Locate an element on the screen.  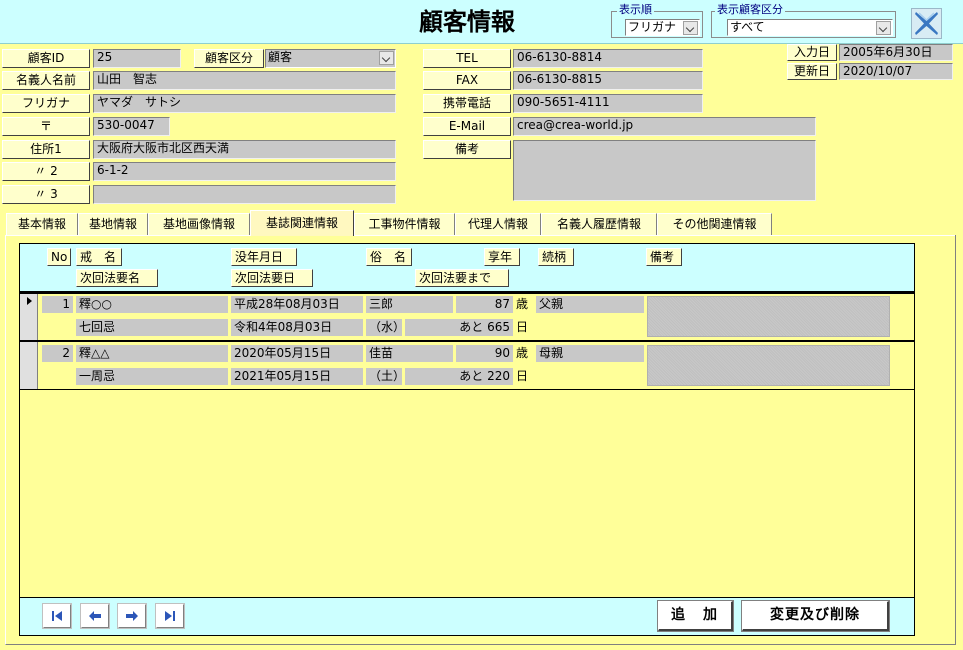
tel-label: TEL is located at coordinates (467, 58).